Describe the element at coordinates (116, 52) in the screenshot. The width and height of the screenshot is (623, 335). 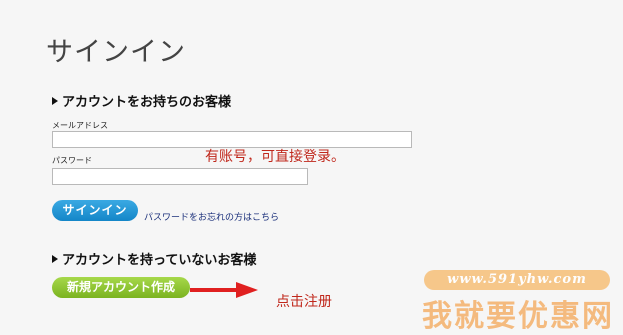
I see `page-title: サインイン` at that location.